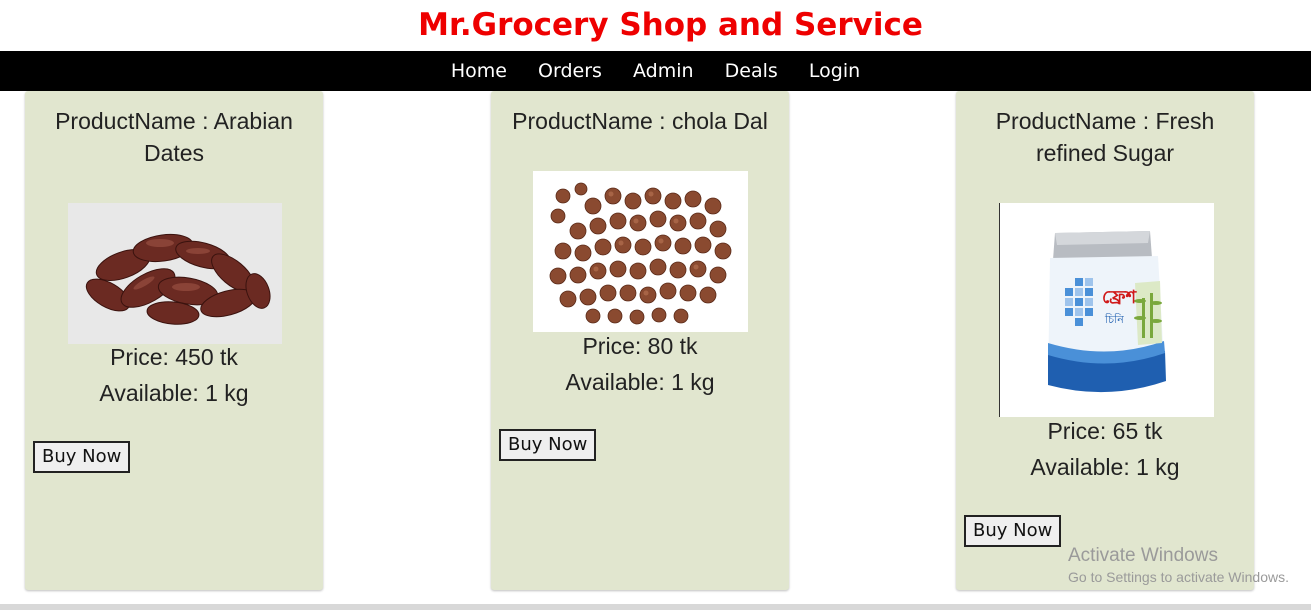  Describe the element at coordinates (670, 25) in the screenshot. I see `site-title: Mr.Grocery Shop and Service` at that location.